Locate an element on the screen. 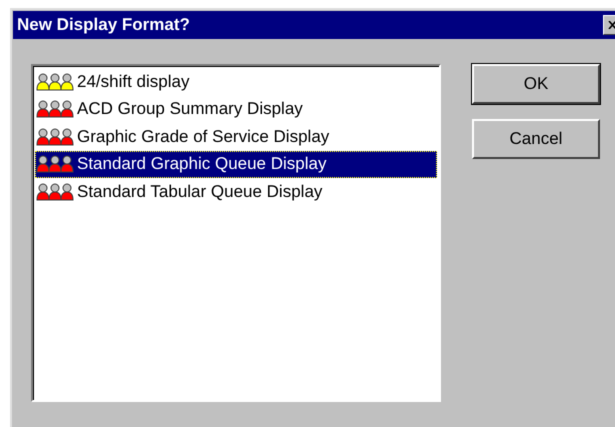  list-item: Graphic Grade of Service Display is located at coordinates (236, 136).